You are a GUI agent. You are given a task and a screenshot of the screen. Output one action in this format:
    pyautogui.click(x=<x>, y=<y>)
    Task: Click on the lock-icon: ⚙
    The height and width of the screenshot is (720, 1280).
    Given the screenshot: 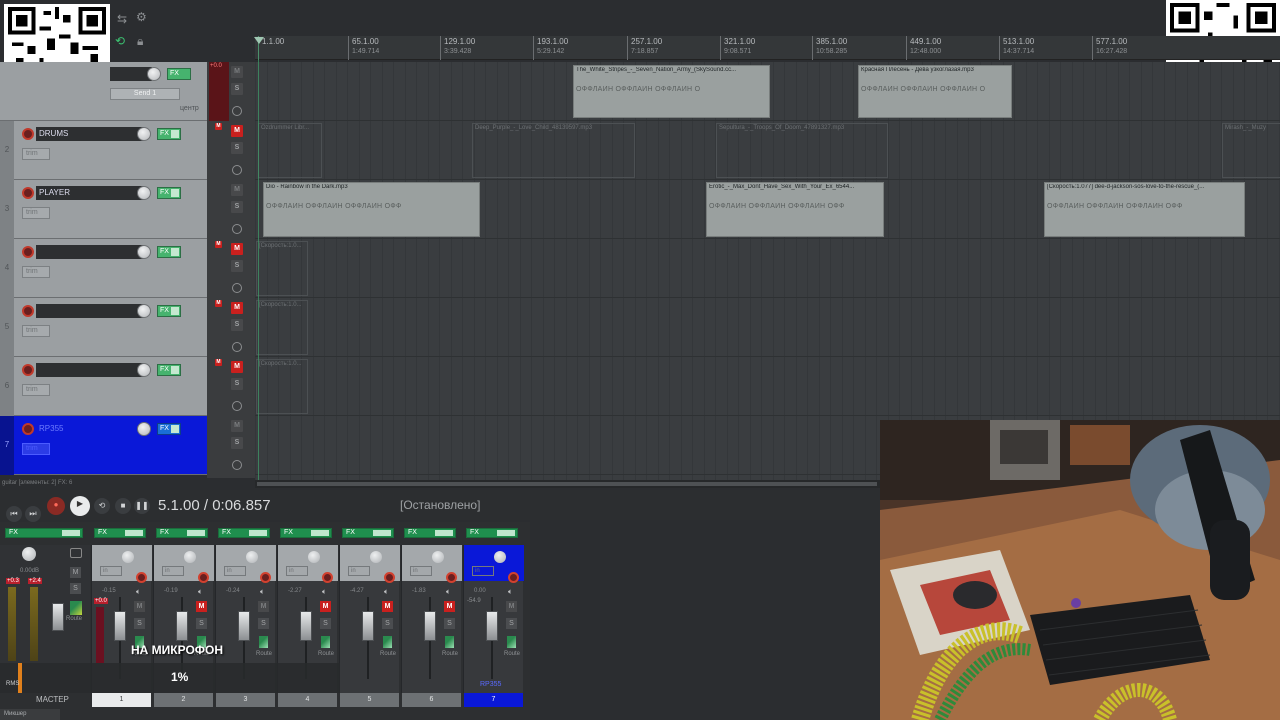 What is the action you would take?
    pyautogui.click(x=141, y=17)
    